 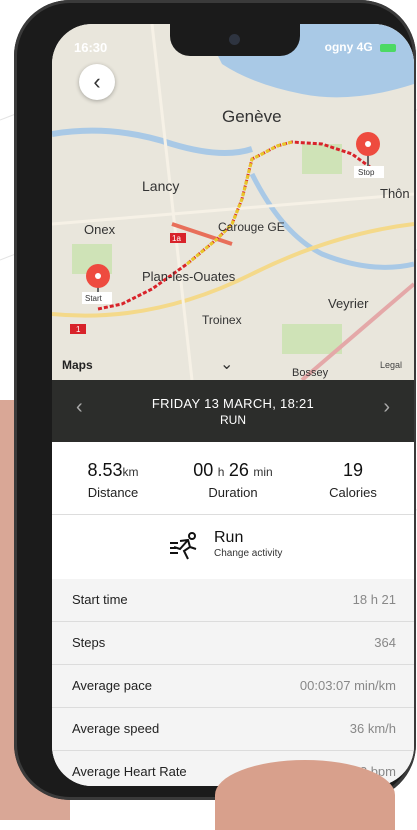 I want to click on detail-key: Start time, so click(x=100, y=599).